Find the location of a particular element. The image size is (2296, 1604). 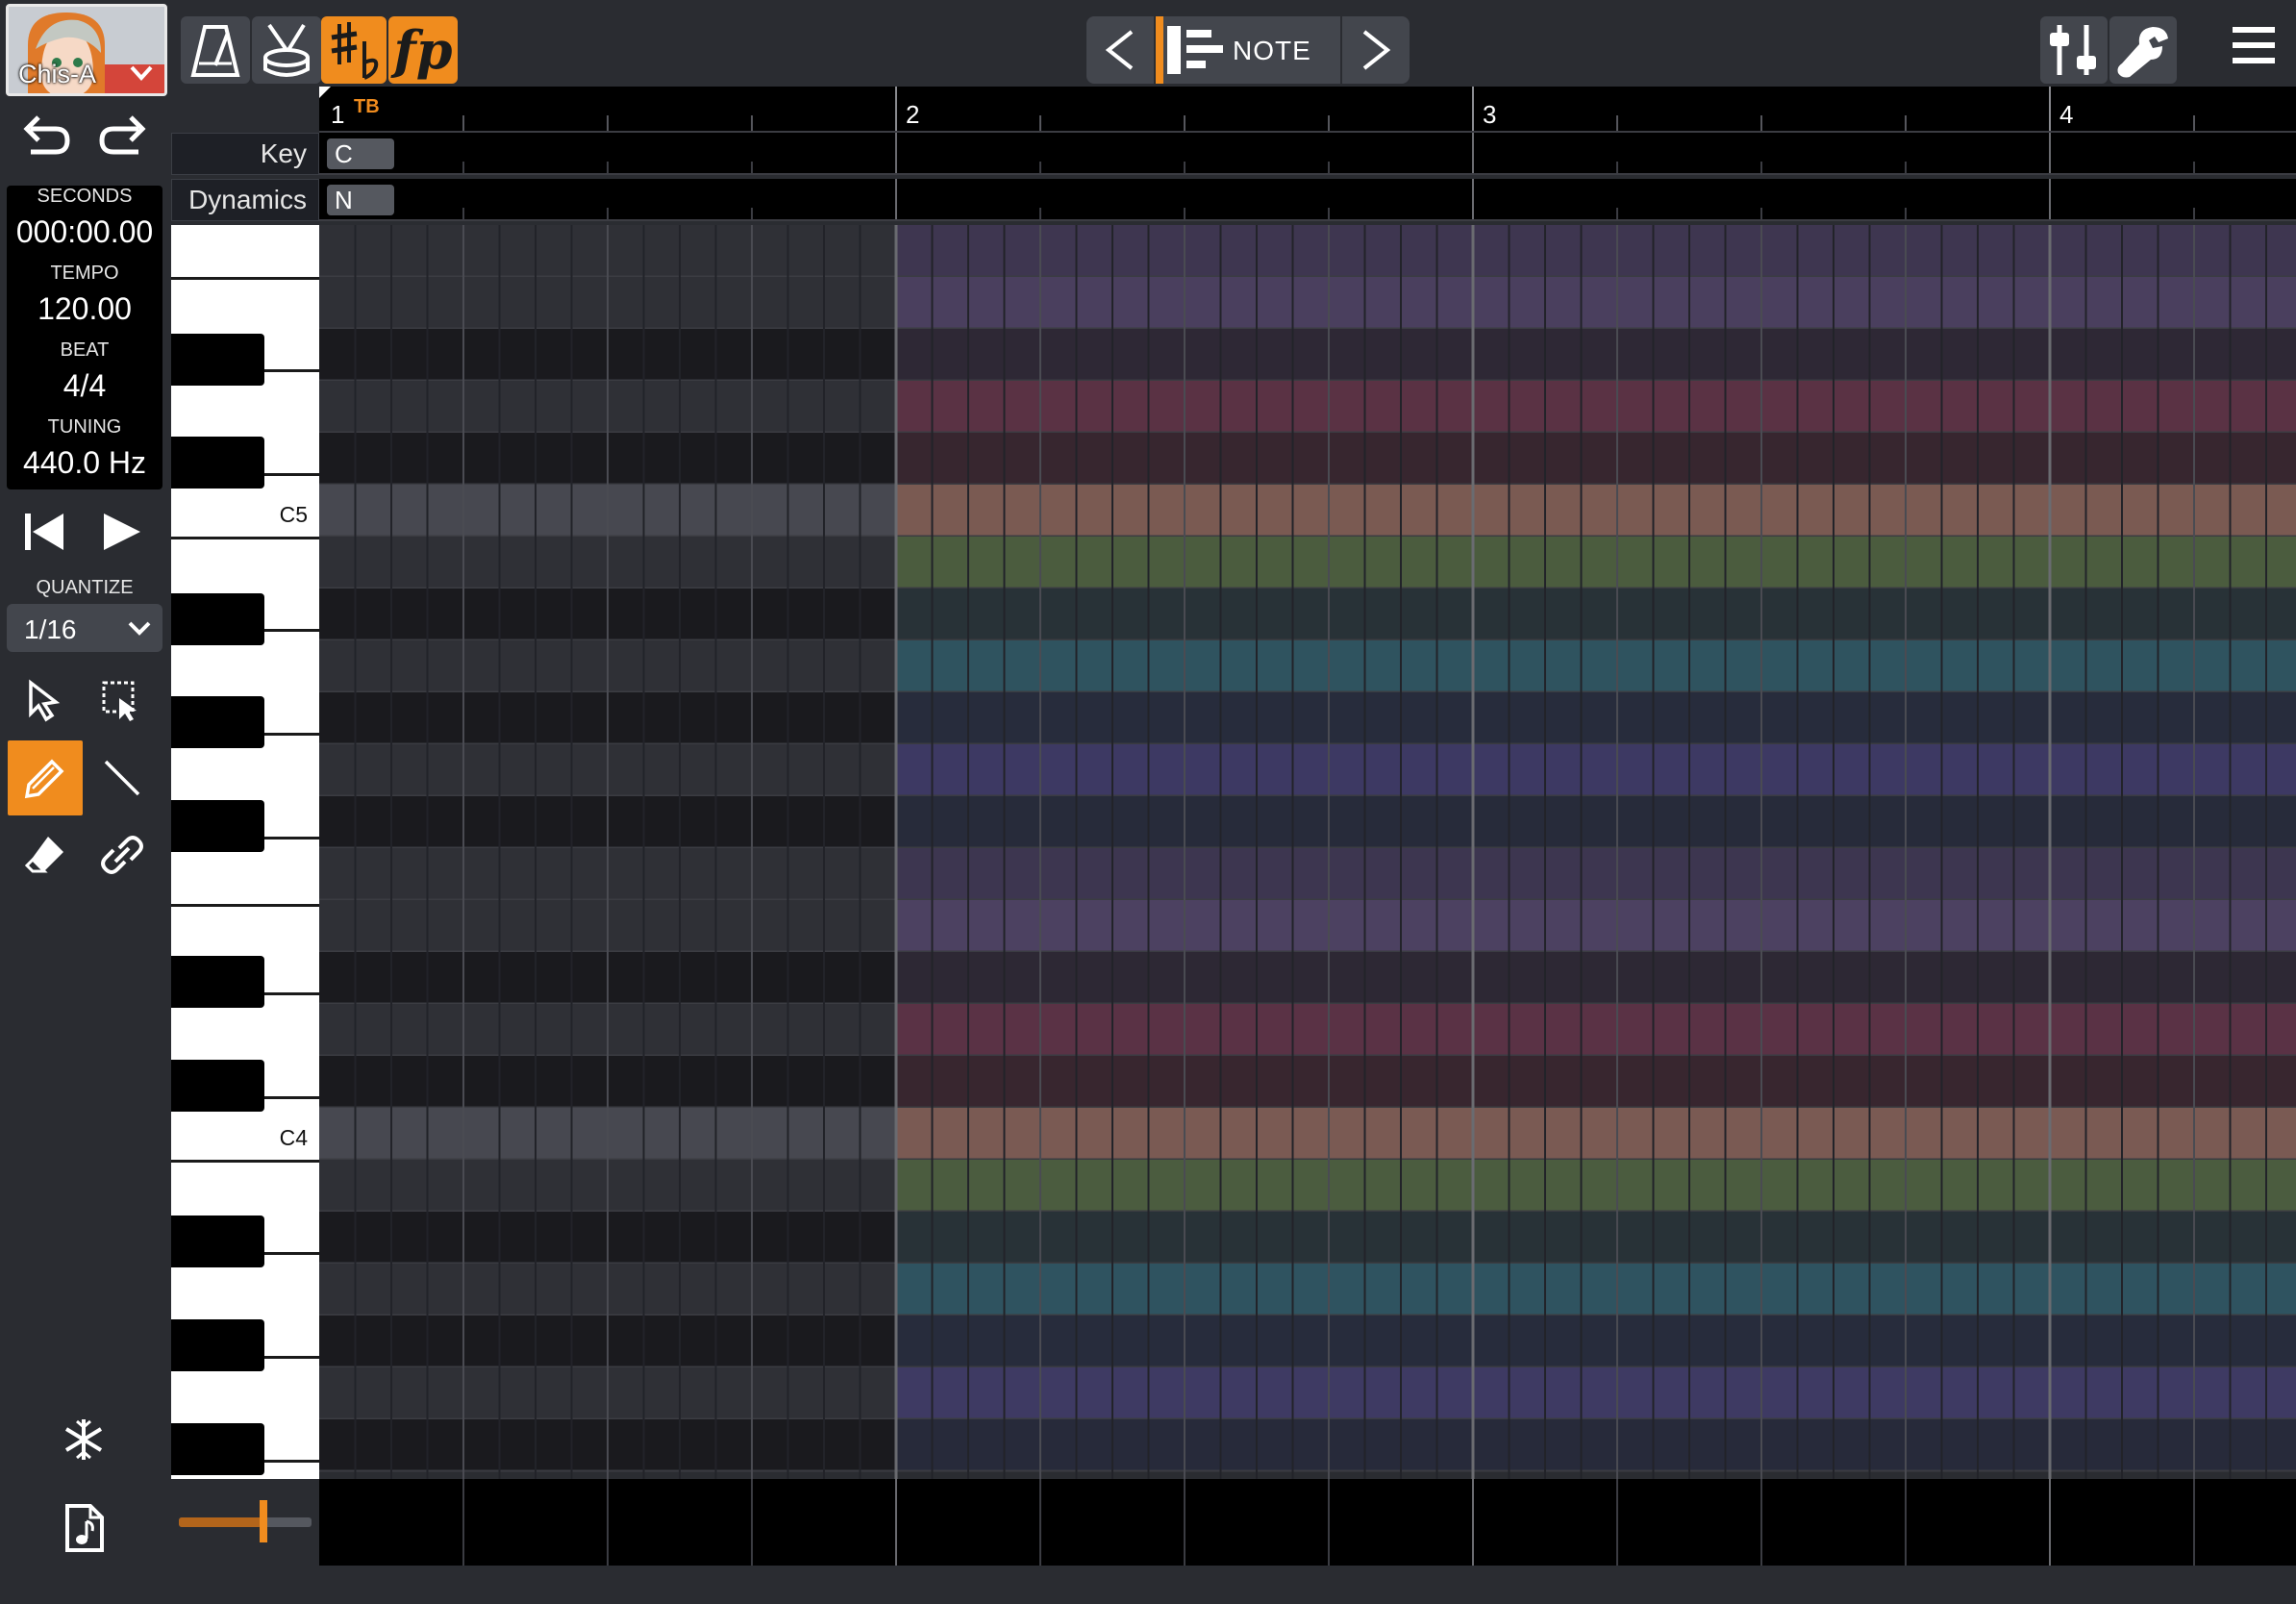

piano-keyboard: C5 C4 is located at coordinates (245, 852).